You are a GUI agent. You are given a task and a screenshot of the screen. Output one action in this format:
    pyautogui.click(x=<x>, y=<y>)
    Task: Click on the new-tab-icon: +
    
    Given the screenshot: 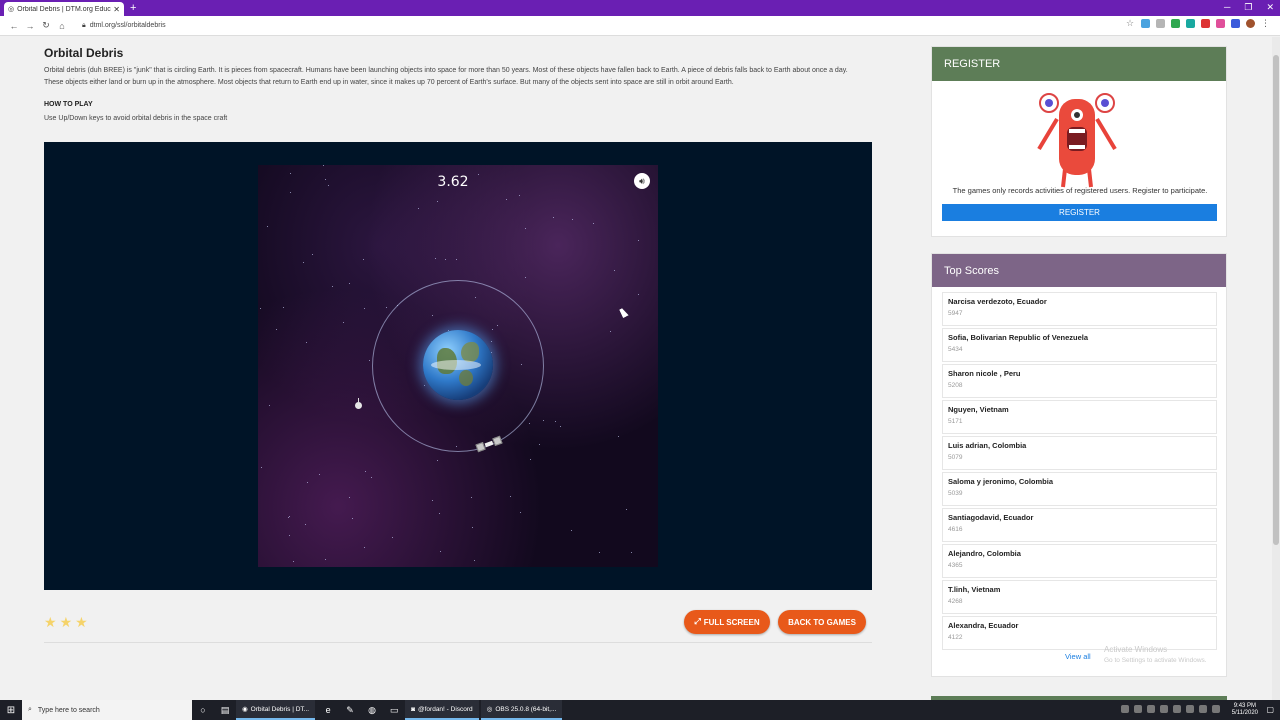 What is the action you would take?
    pyautogui.click(x=133, y=8)
    